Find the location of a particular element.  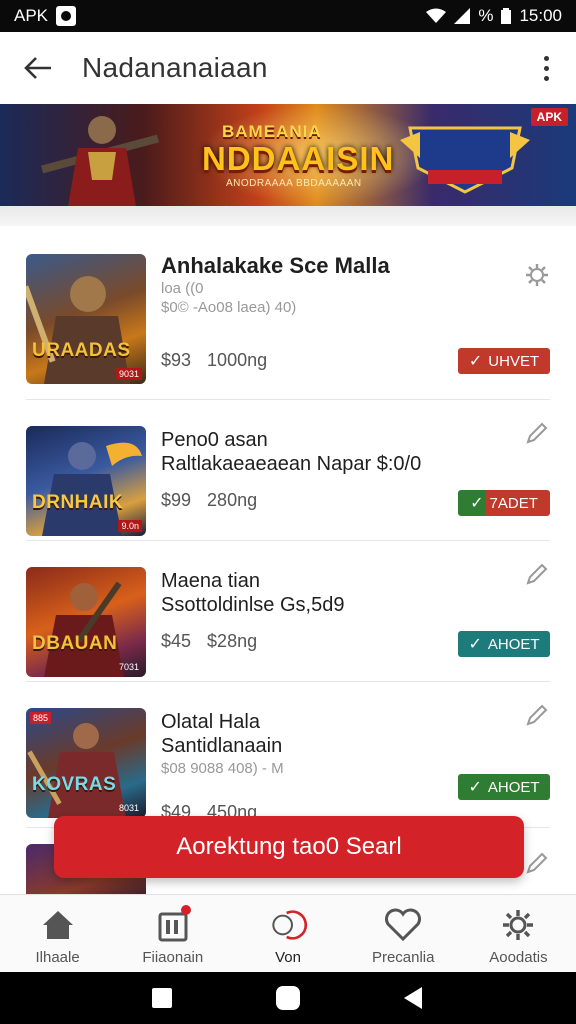

status-time: 15:00 is located at coordinates (540, 15).